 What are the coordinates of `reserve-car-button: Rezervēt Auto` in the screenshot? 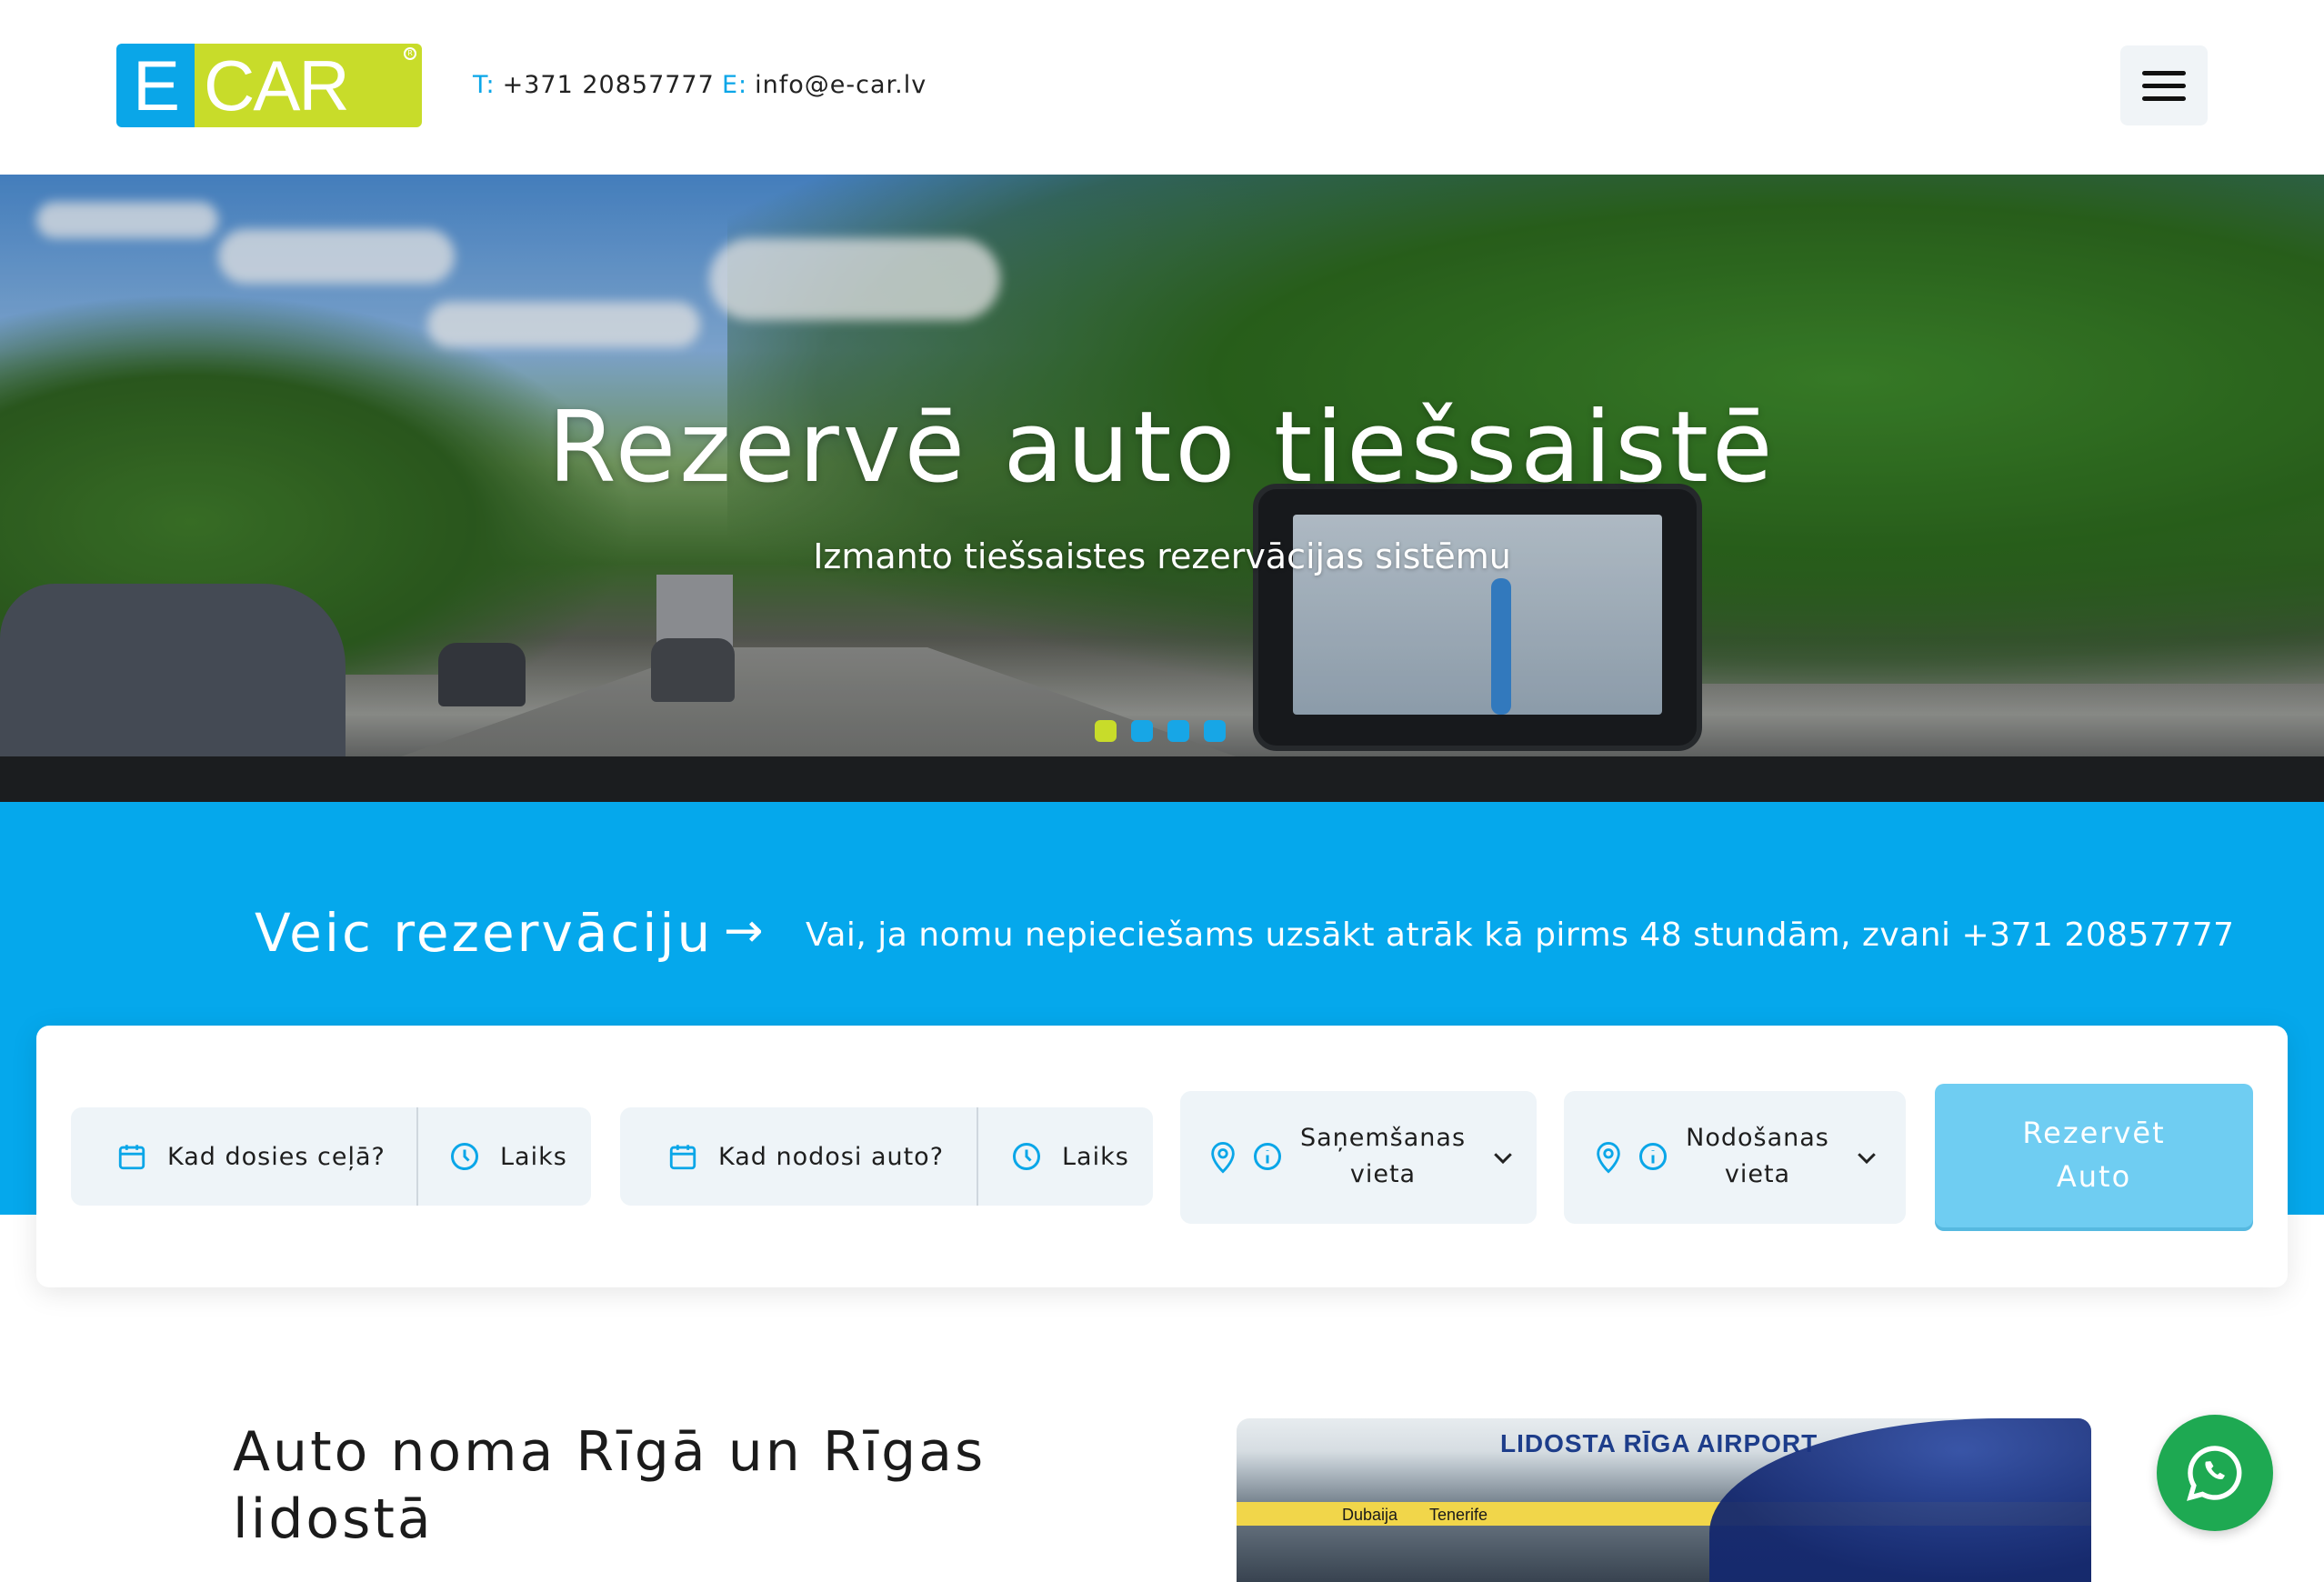 It's located at (2094, 1155).